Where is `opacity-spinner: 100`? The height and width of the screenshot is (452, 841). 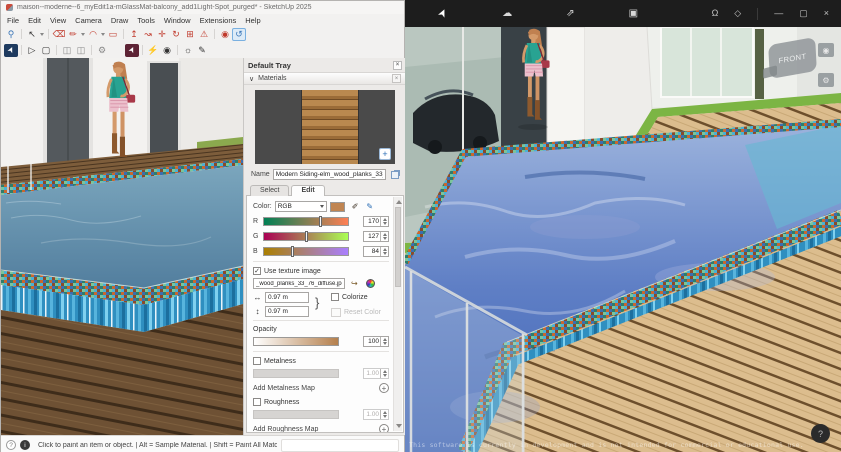 opacity-spinner: 100 is located at coordinates (376, 341).